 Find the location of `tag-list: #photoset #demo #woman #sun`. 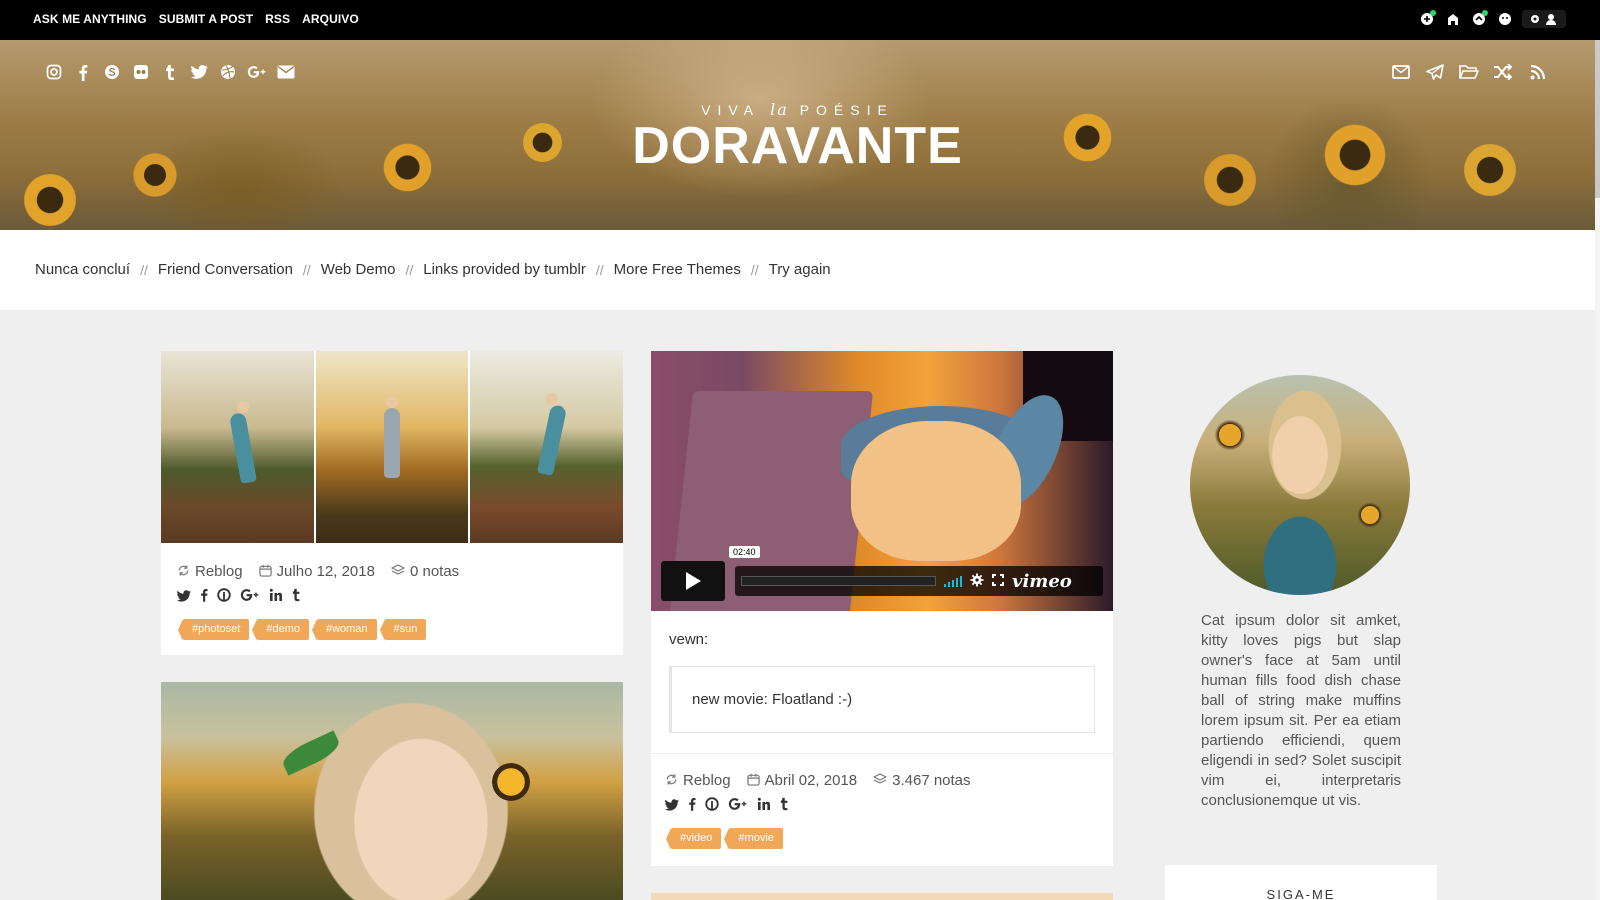

tag-list: #photoset #demo #woman #sun is located at coordinates (392, 630).